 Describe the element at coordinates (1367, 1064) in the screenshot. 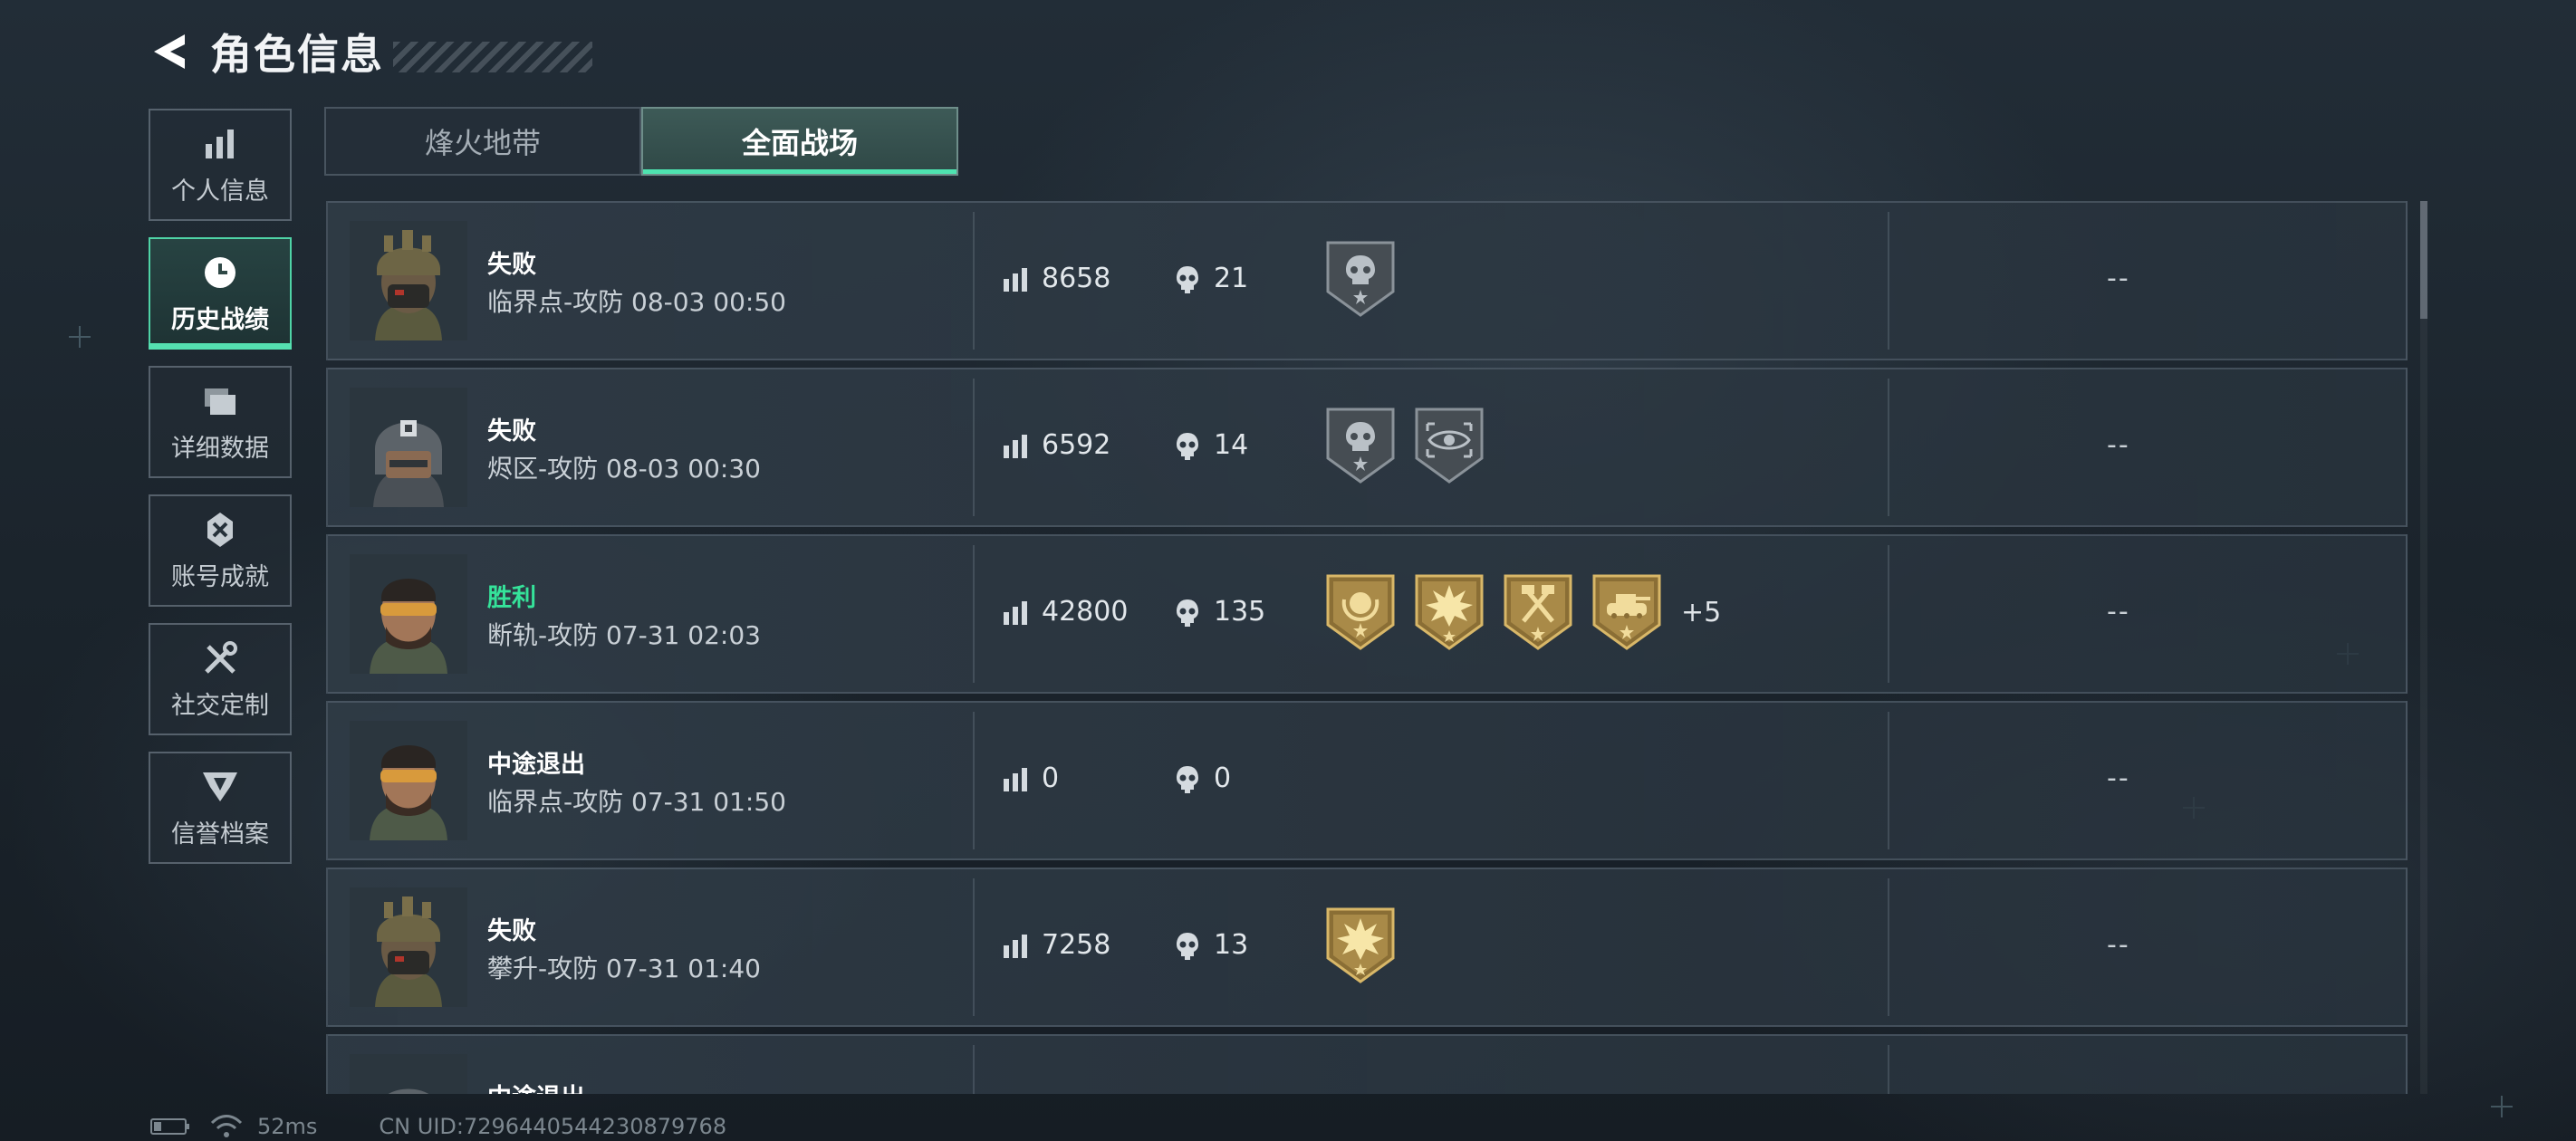

I see `match-row: 中途退出` at that location.